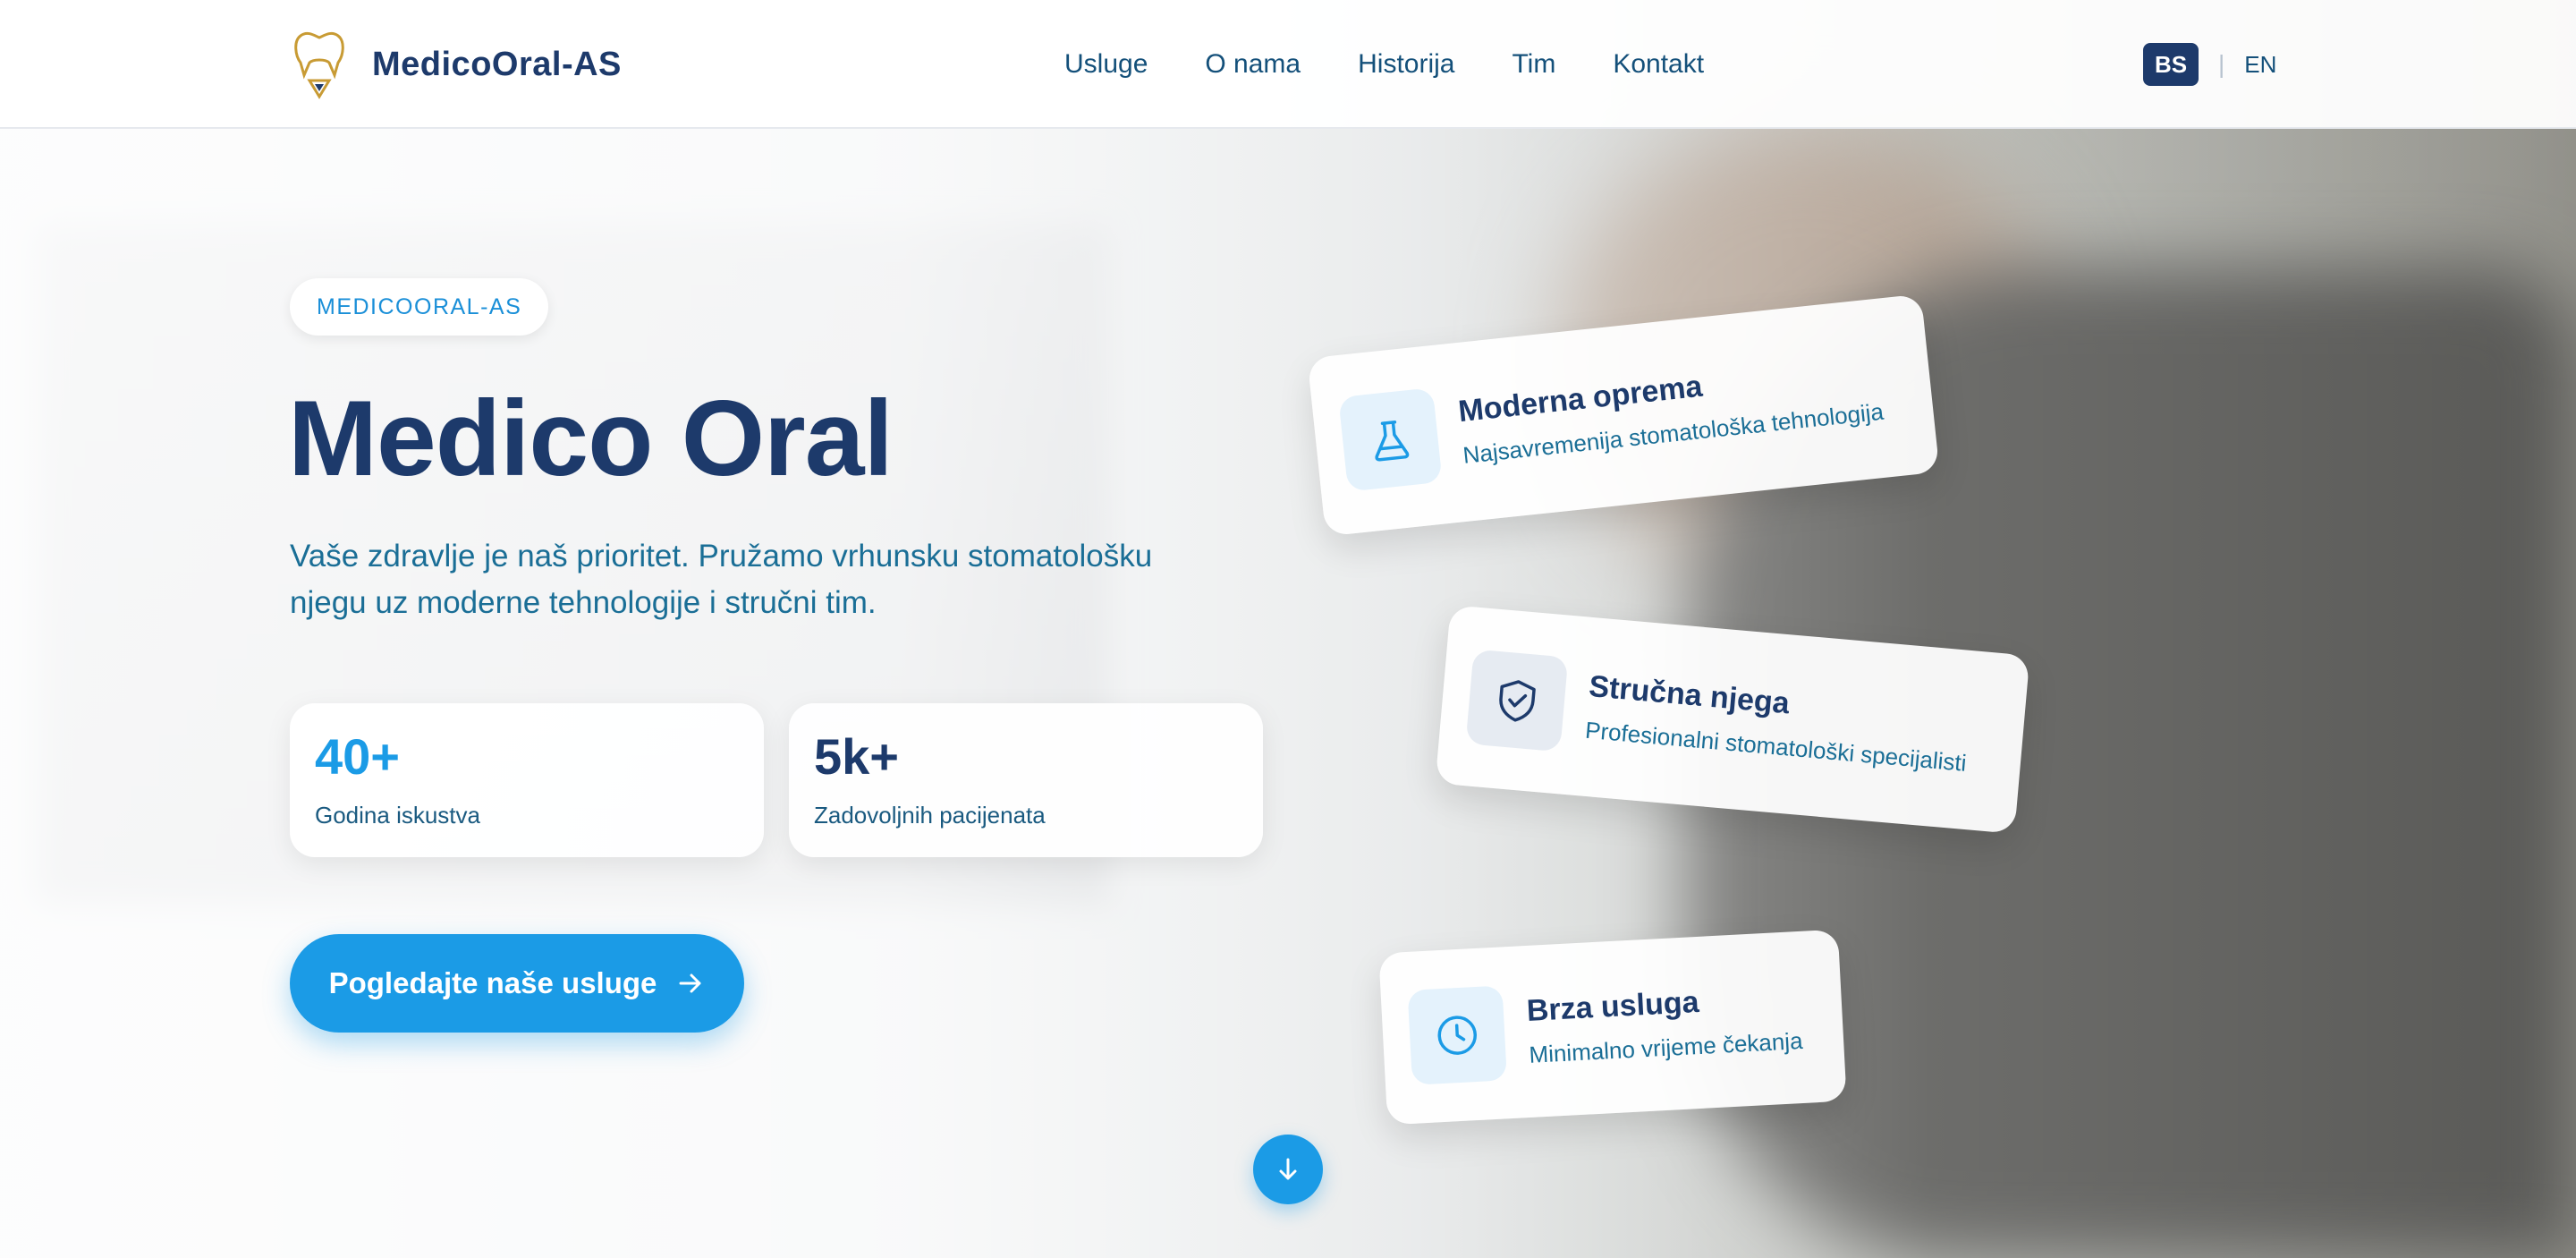  What do you see at coordinates (492, 982) in the screenshot?
I see `cta-label: Pogledajte naše usluge` at bounding box center [492, 982].